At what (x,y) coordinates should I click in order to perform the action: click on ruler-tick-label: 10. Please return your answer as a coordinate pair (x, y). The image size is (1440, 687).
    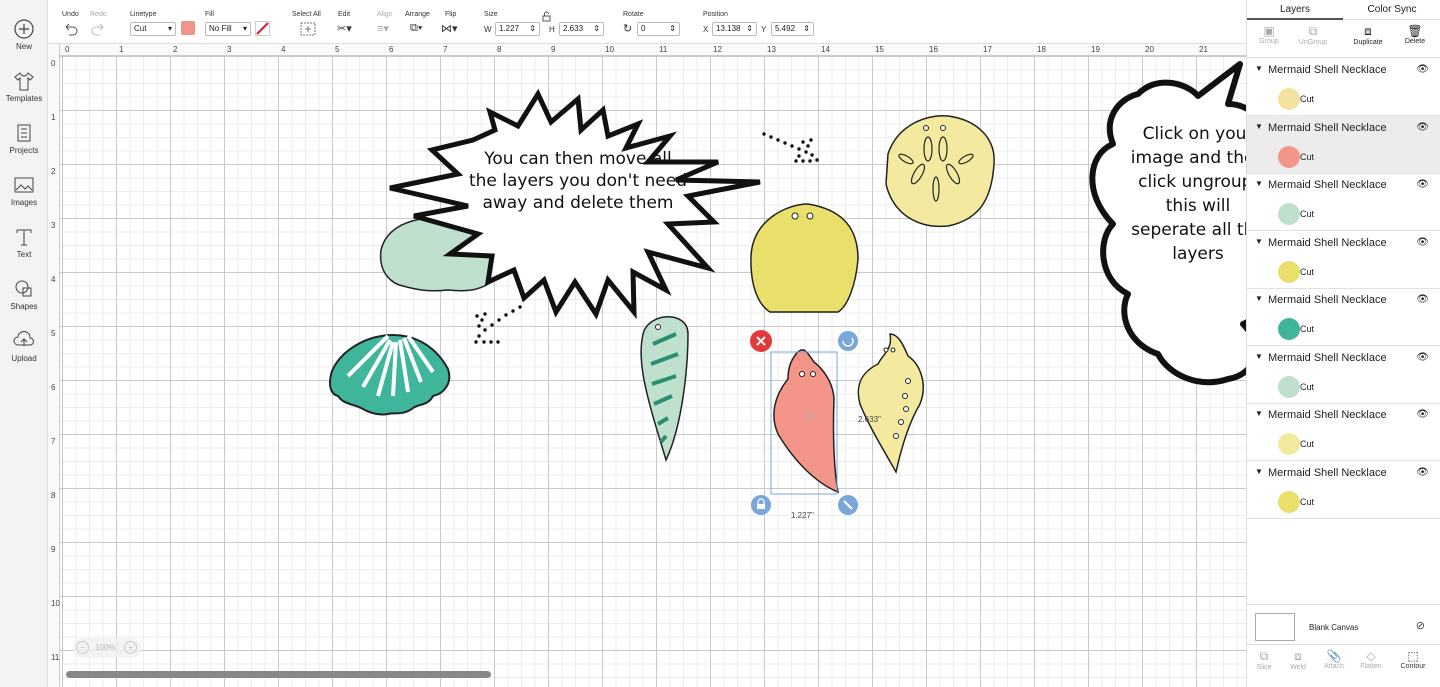
    Looking at the image, I should click on (55, 603).